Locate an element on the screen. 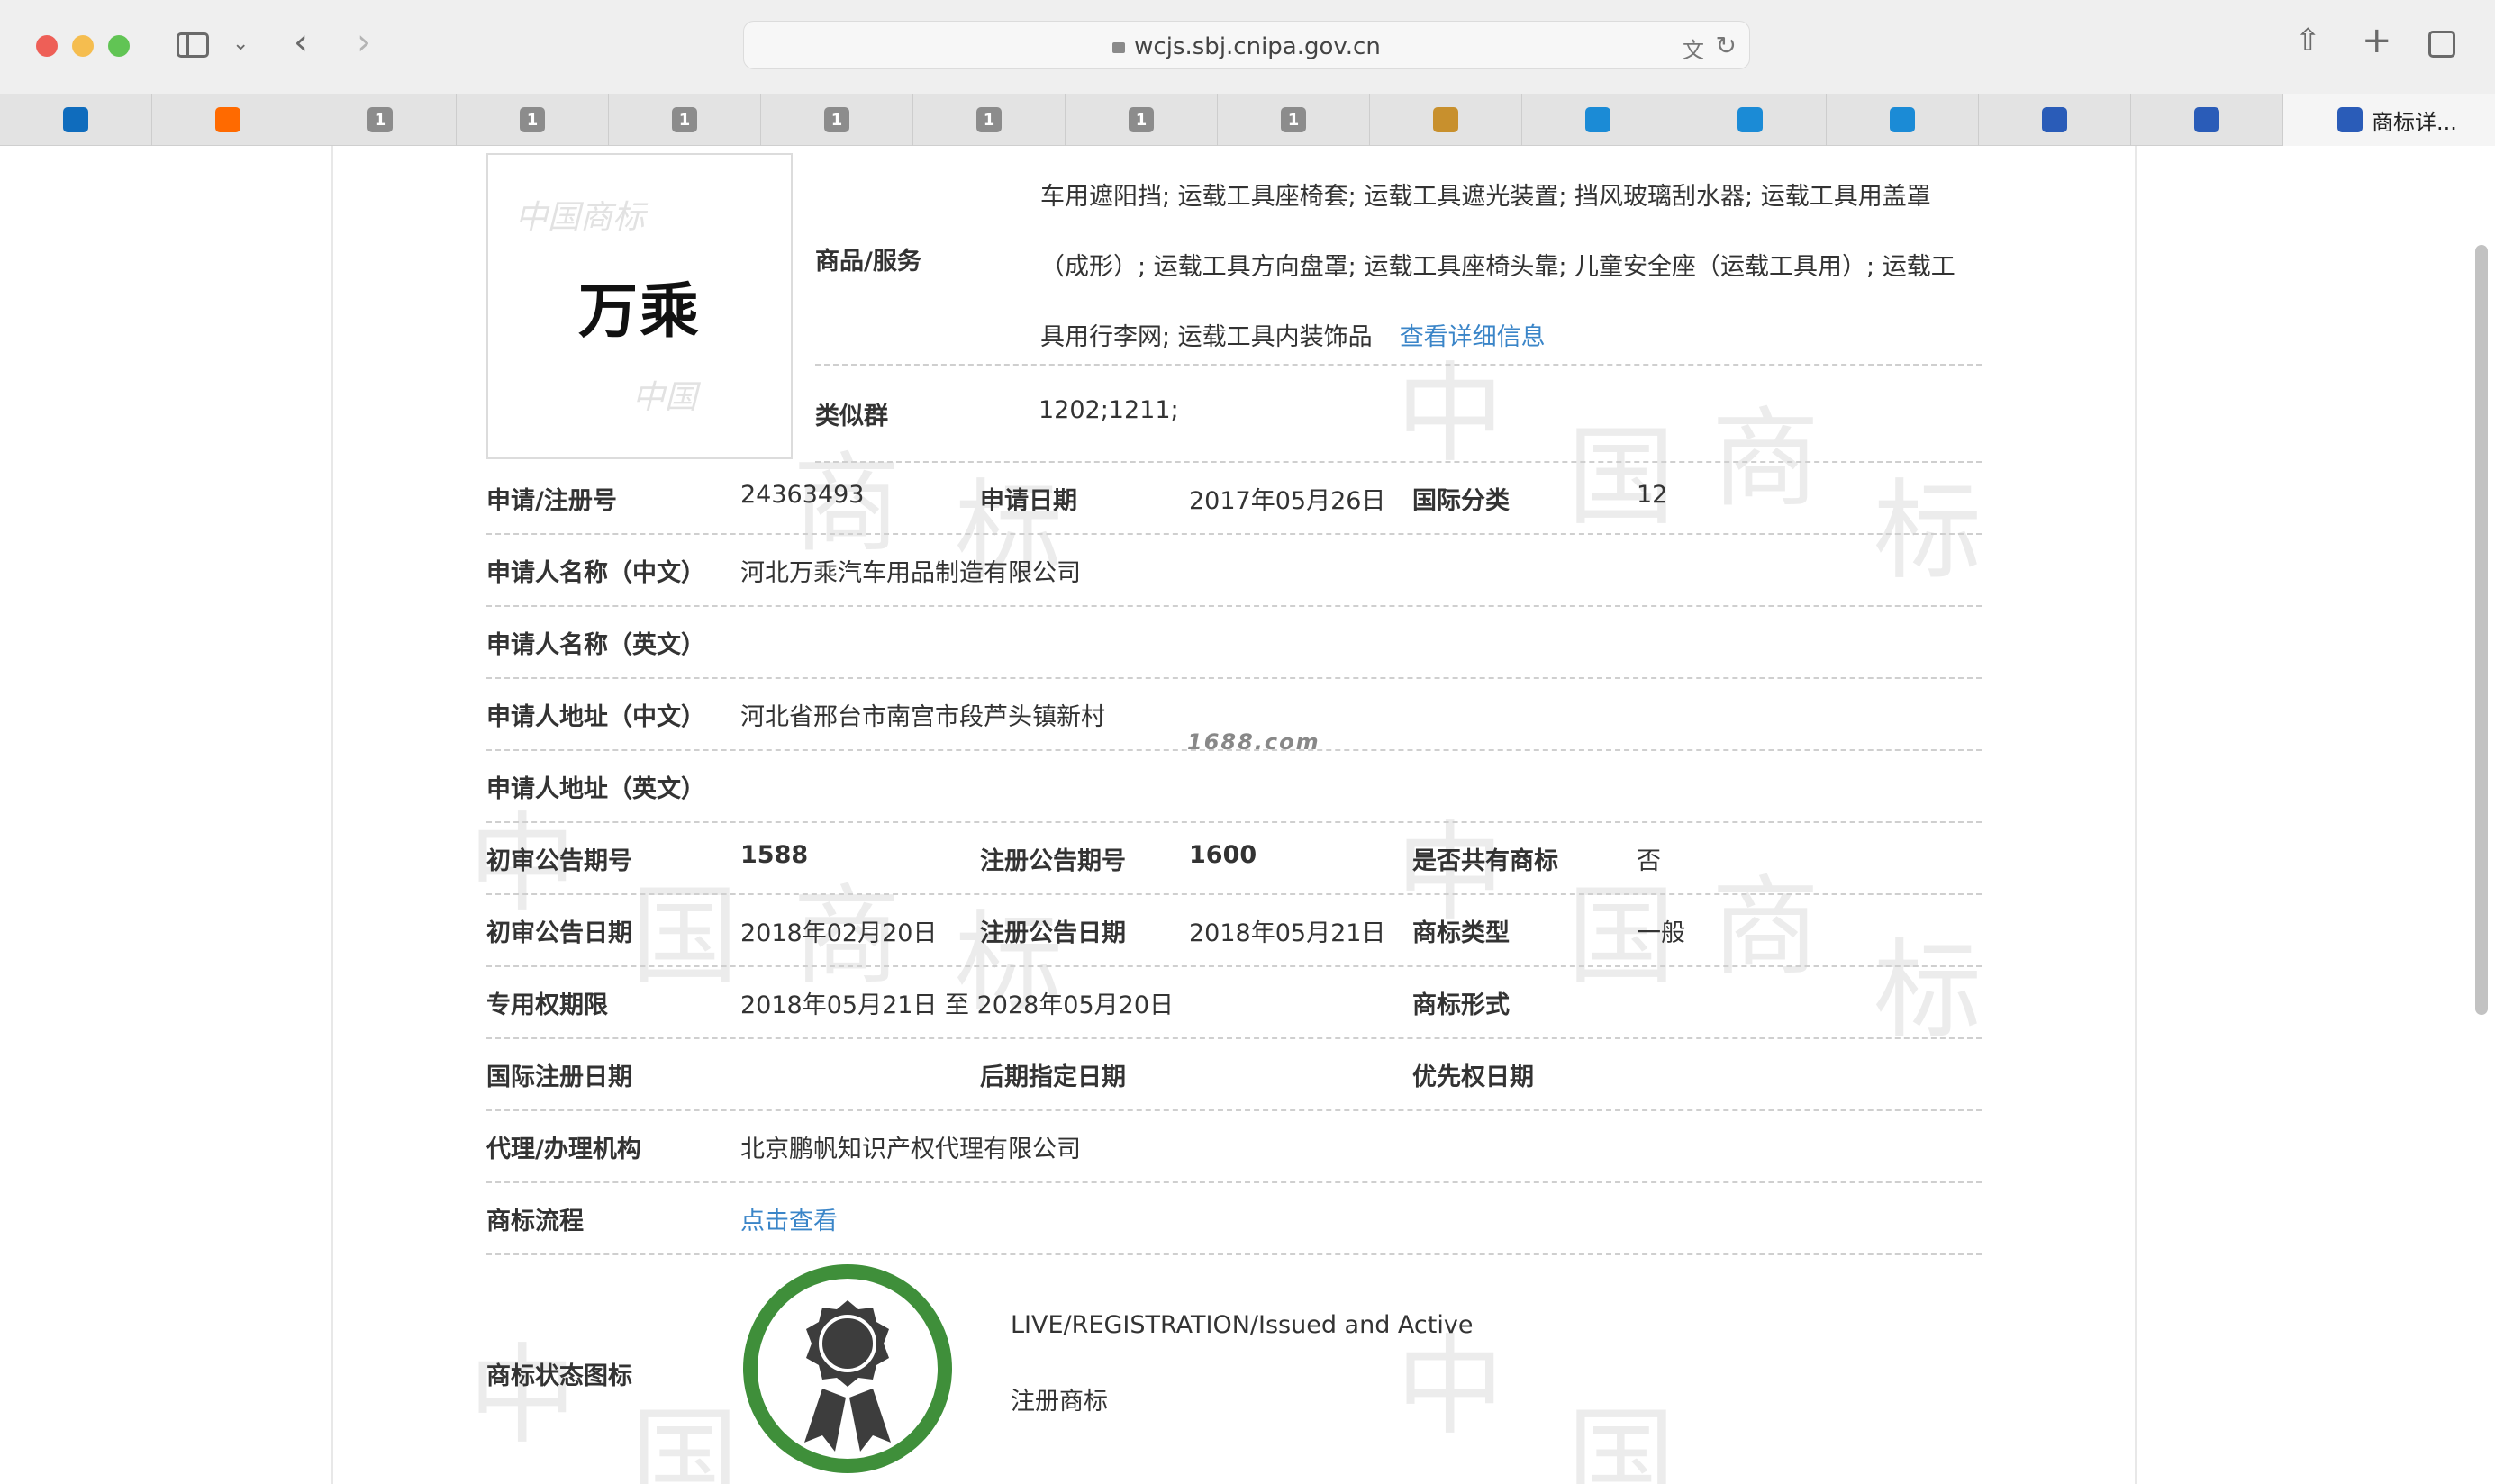  browser-toolbar: ⌄ ‹ › wcjs.sbj.cnipa.gov.cn 文 ↻ ⇧ + is located at coordinates (1247, 47).